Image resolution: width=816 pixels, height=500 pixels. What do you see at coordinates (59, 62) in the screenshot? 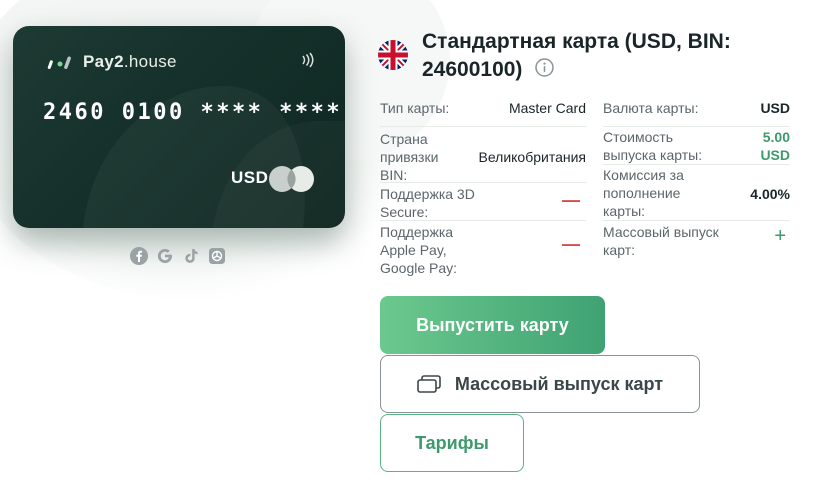
I see `pay2-logo-icon` at bounding box center [59, 62].